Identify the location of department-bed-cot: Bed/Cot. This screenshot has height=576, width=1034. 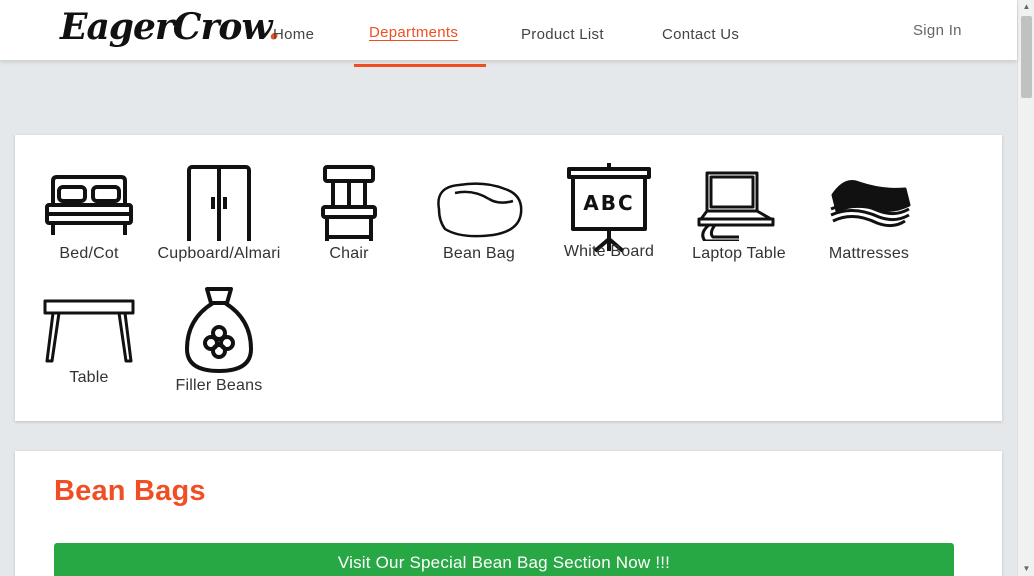
(89, 214).